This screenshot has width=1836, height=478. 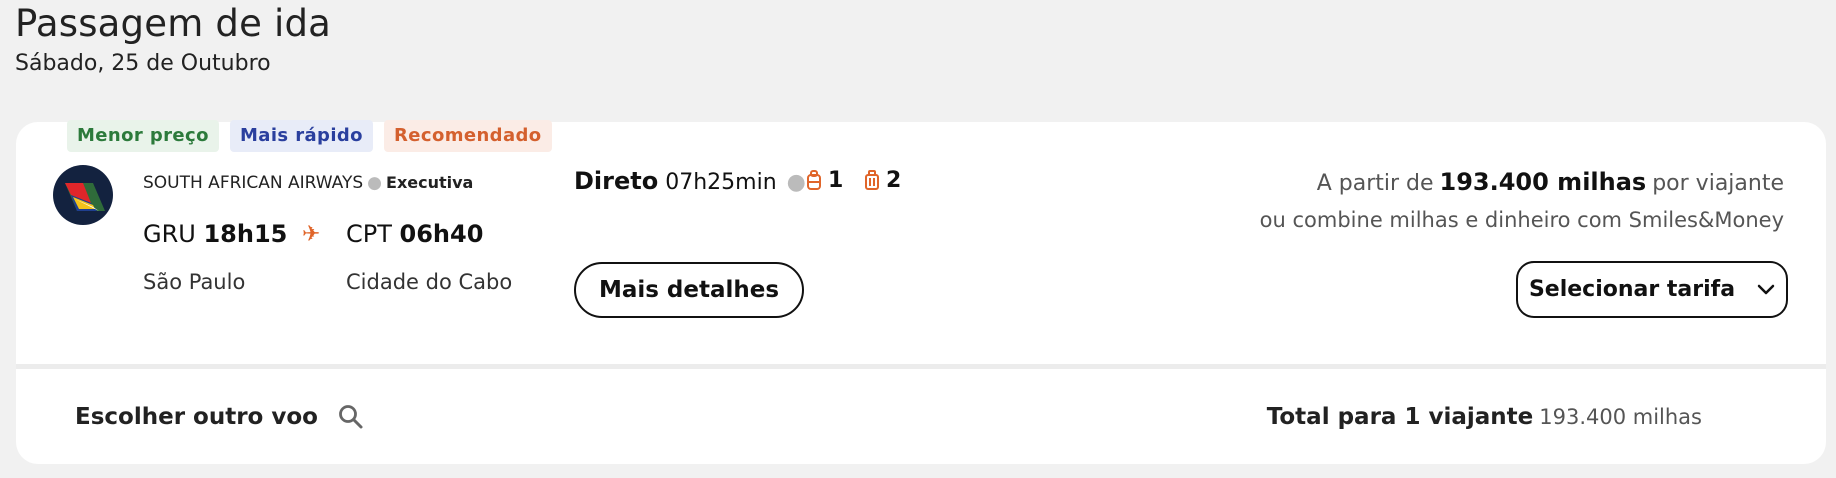 What do you see at coordinates (194, 282) in the screenshot?
I see `origin-city: São Paulo` at bounding box center [194, 282].